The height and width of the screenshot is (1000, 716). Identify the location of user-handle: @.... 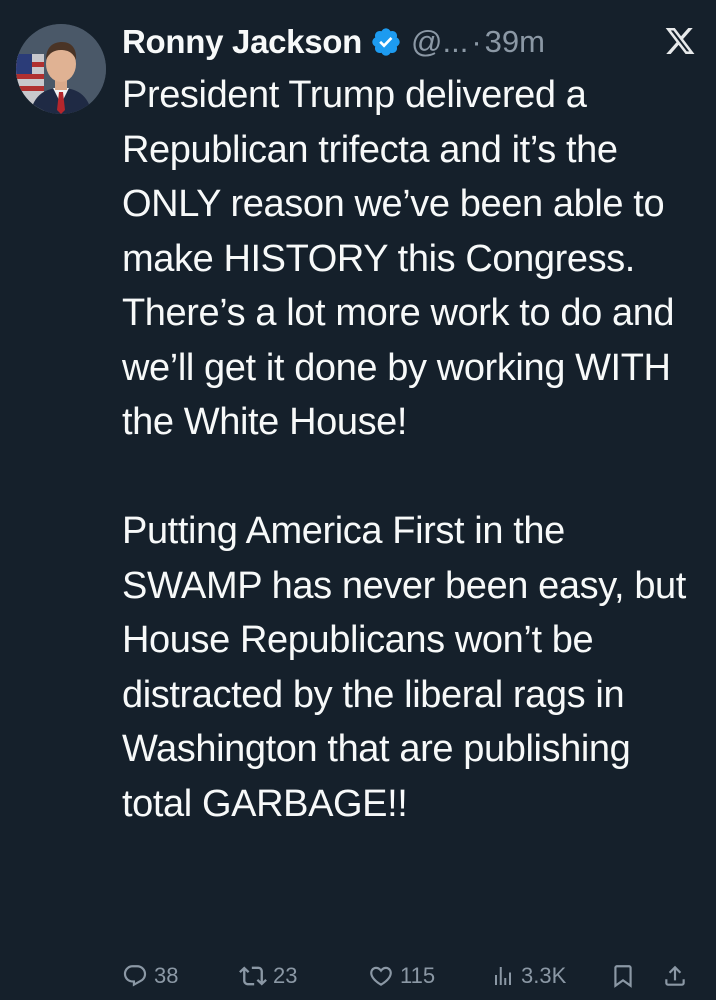
(439, 42).